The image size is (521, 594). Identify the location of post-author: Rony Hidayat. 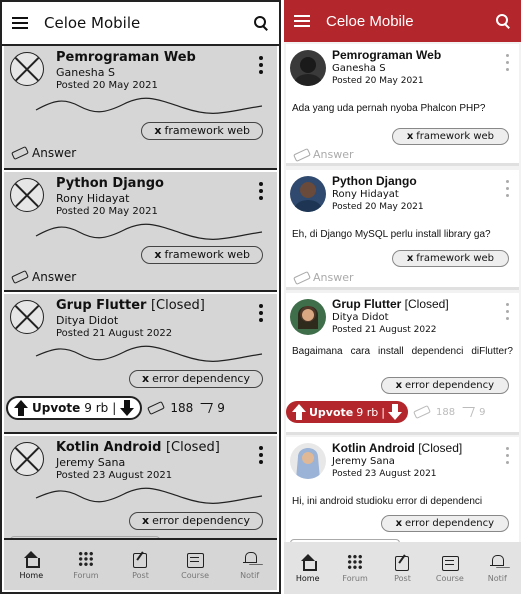
(93, 198).